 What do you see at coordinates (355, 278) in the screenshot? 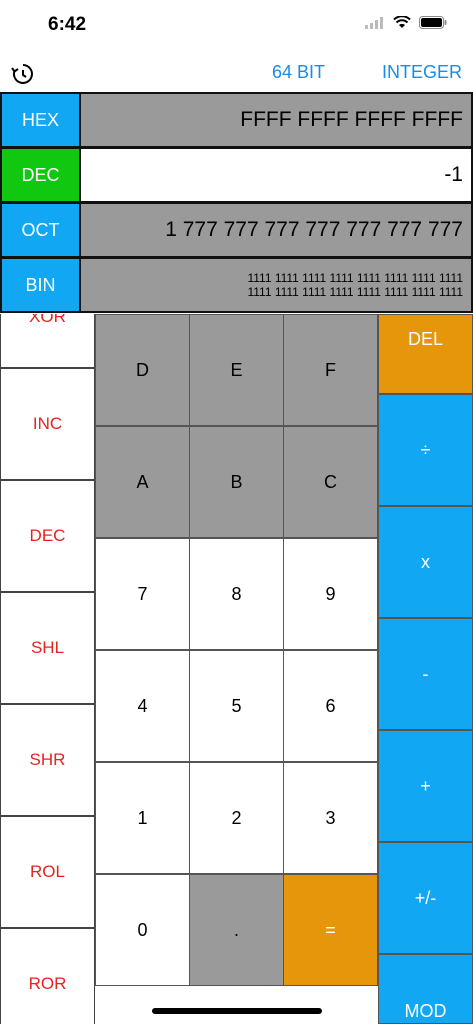
I see `bin-value-line-1: 1111 1111 1111 1111 1111 1111 1111 1111` at bounding box center [355, 278].